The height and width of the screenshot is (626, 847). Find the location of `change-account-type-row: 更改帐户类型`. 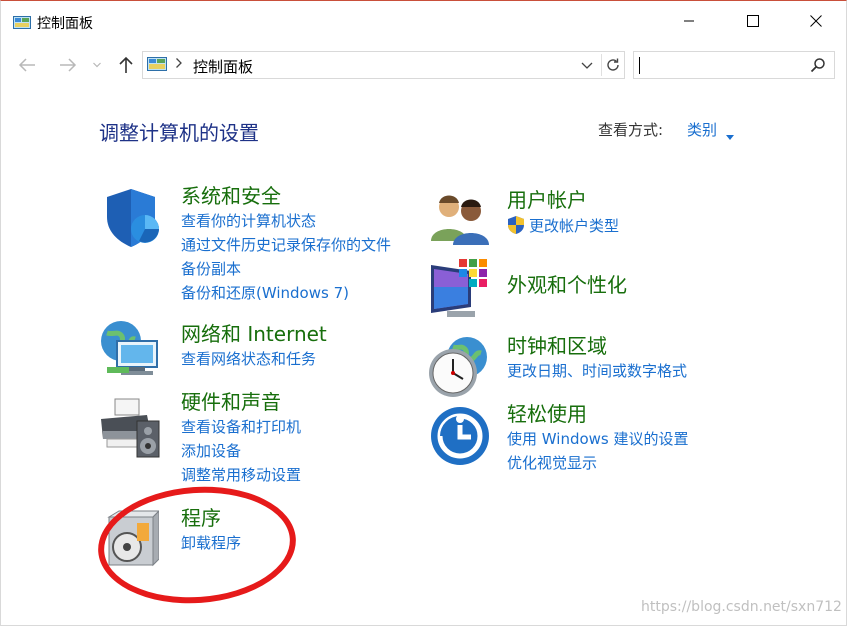

change-account-type-row: 更改帐户类型 is located at coordinates (563, 226).